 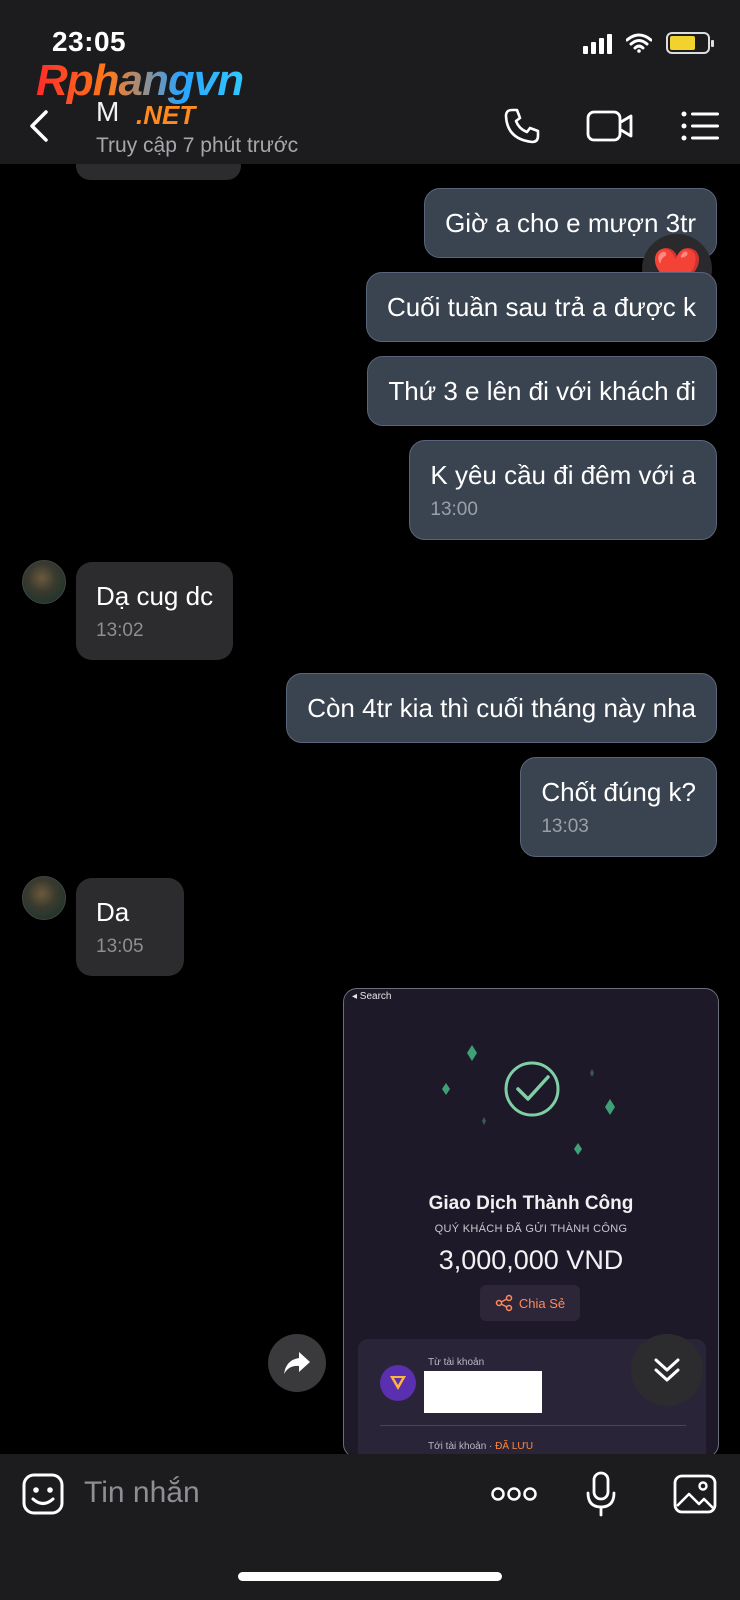 What do you see at coordinates (618, 792) in the screenshot?
I see `message-text: Chốt đúng k?` at bounding box center [618, 792].